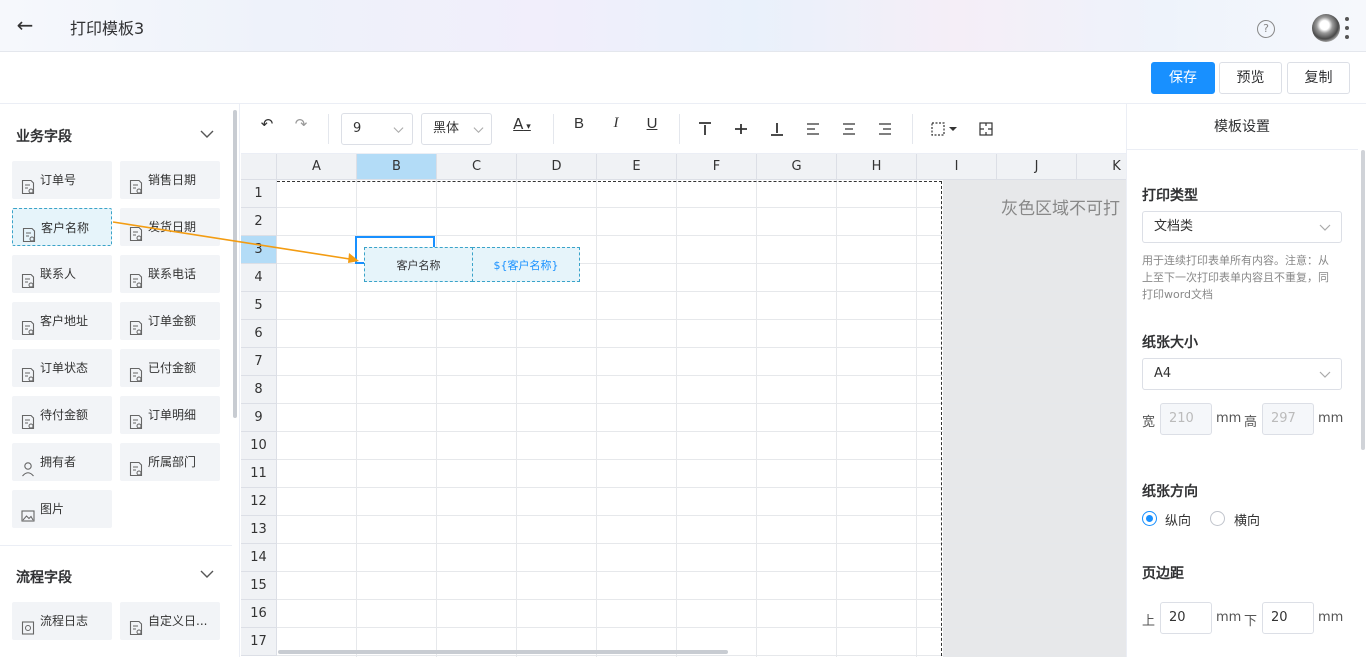 Image resolution: width=1366 pixels, height=657 pixels. Describe the element at coordinates (1183, 78) in the screenshot. I see `save-button: 保存` at that location.